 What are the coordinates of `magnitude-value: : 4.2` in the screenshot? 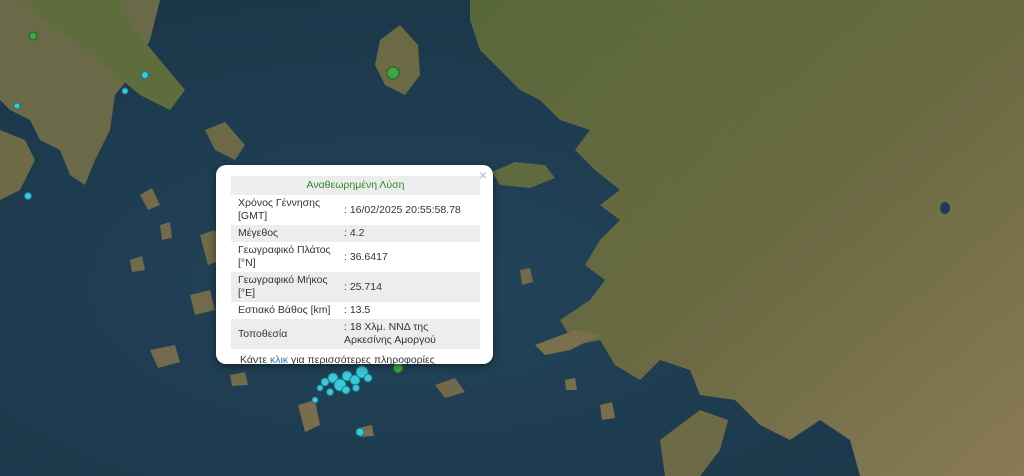 It's located at (408, 233).